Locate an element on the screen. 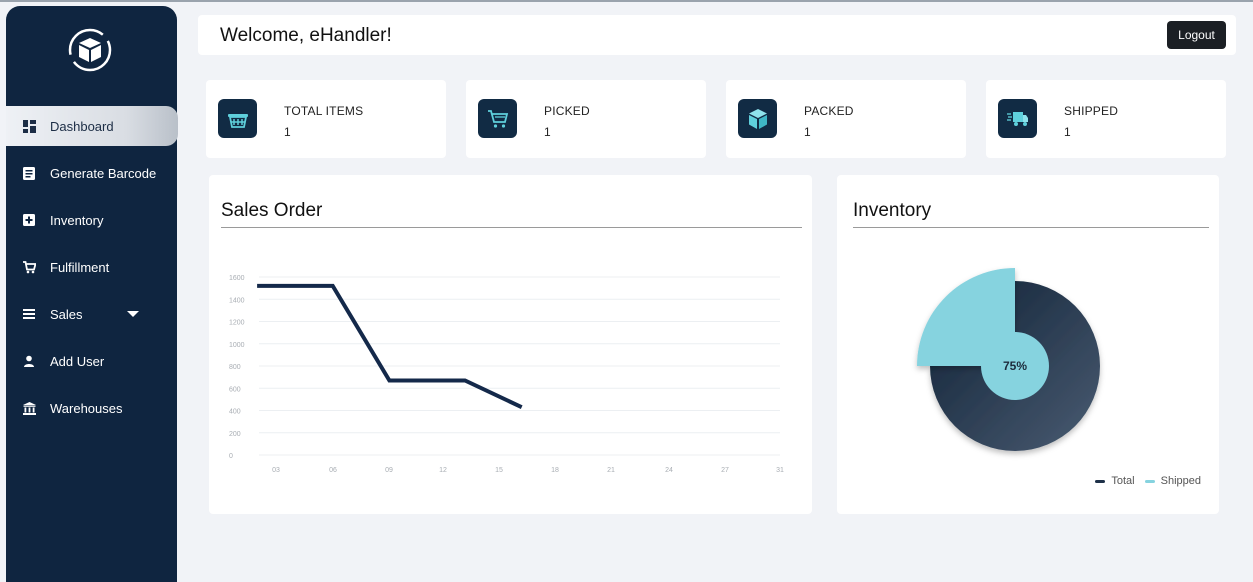 This screenshot has width=1253, height=582. y-tick-label: 1200 is located at coordinates (237, 323).